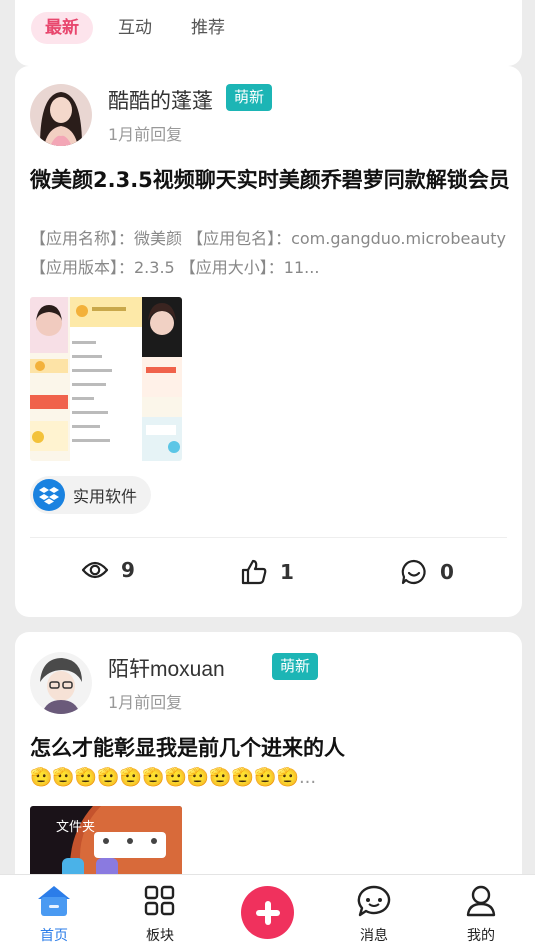  Describe the element at coordinates (135, 28) in the screenshot. I see `tab-interaction: 互动` at that location.